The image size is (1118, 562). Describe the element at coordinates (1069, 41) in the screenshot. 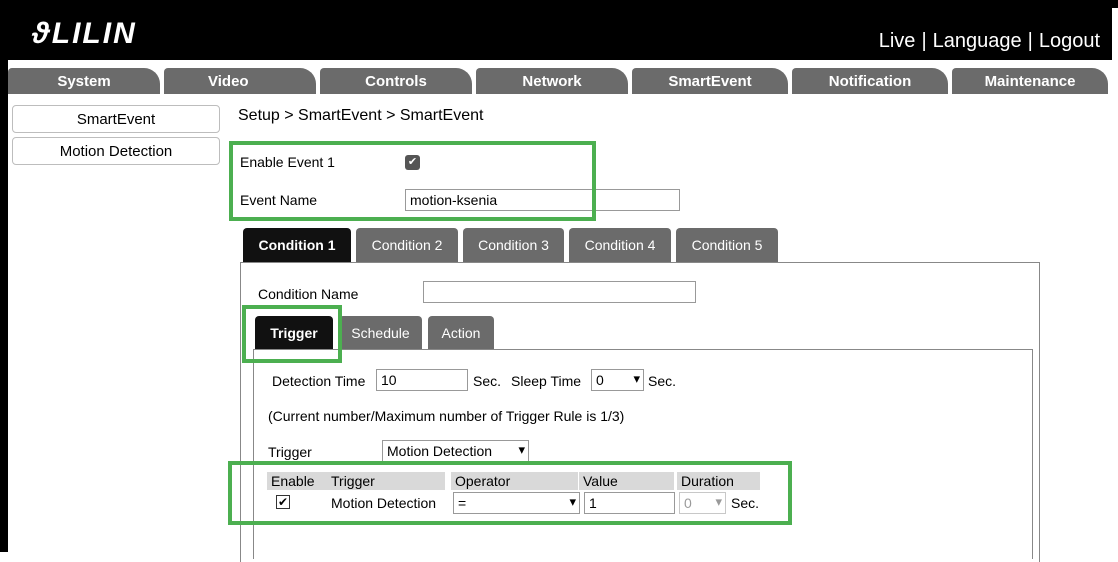

I see `logout-link: Logout` at that location.